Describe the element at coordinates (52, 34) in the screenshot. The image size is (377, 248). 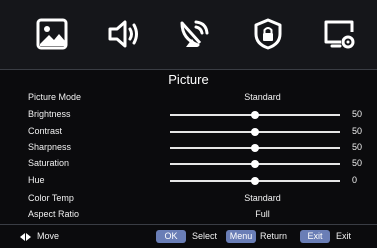
I see `picture-icon` at that location.